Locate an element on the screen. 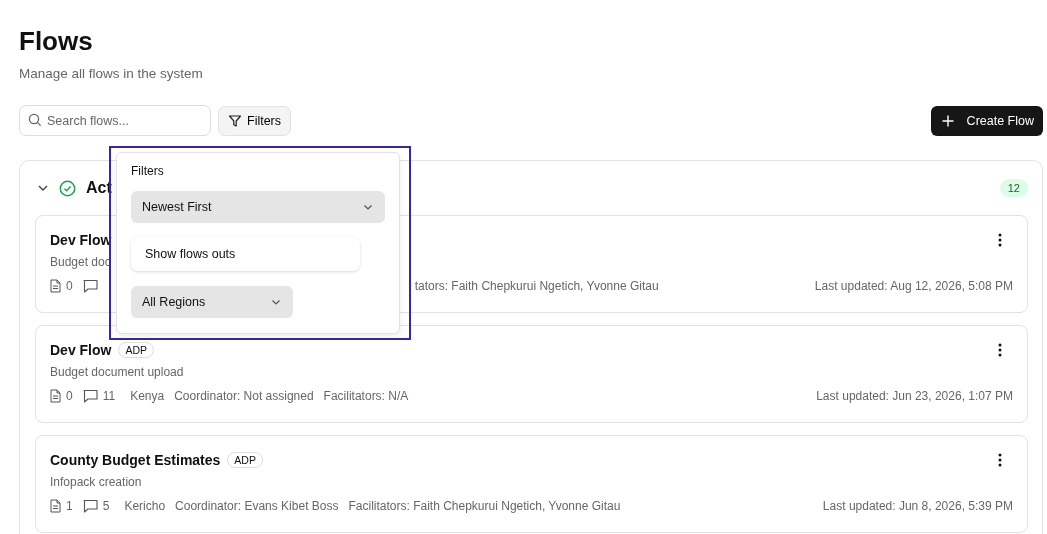 The image size is (1047, 534). create-flow-button: Create Flow is located at coordinates (986, 120).